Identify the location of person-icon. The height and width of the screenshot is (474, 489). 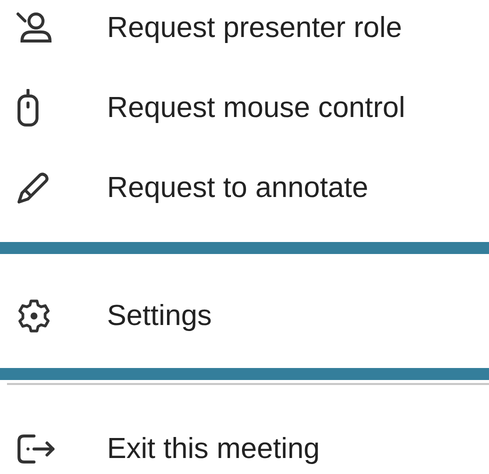
(34, 28).